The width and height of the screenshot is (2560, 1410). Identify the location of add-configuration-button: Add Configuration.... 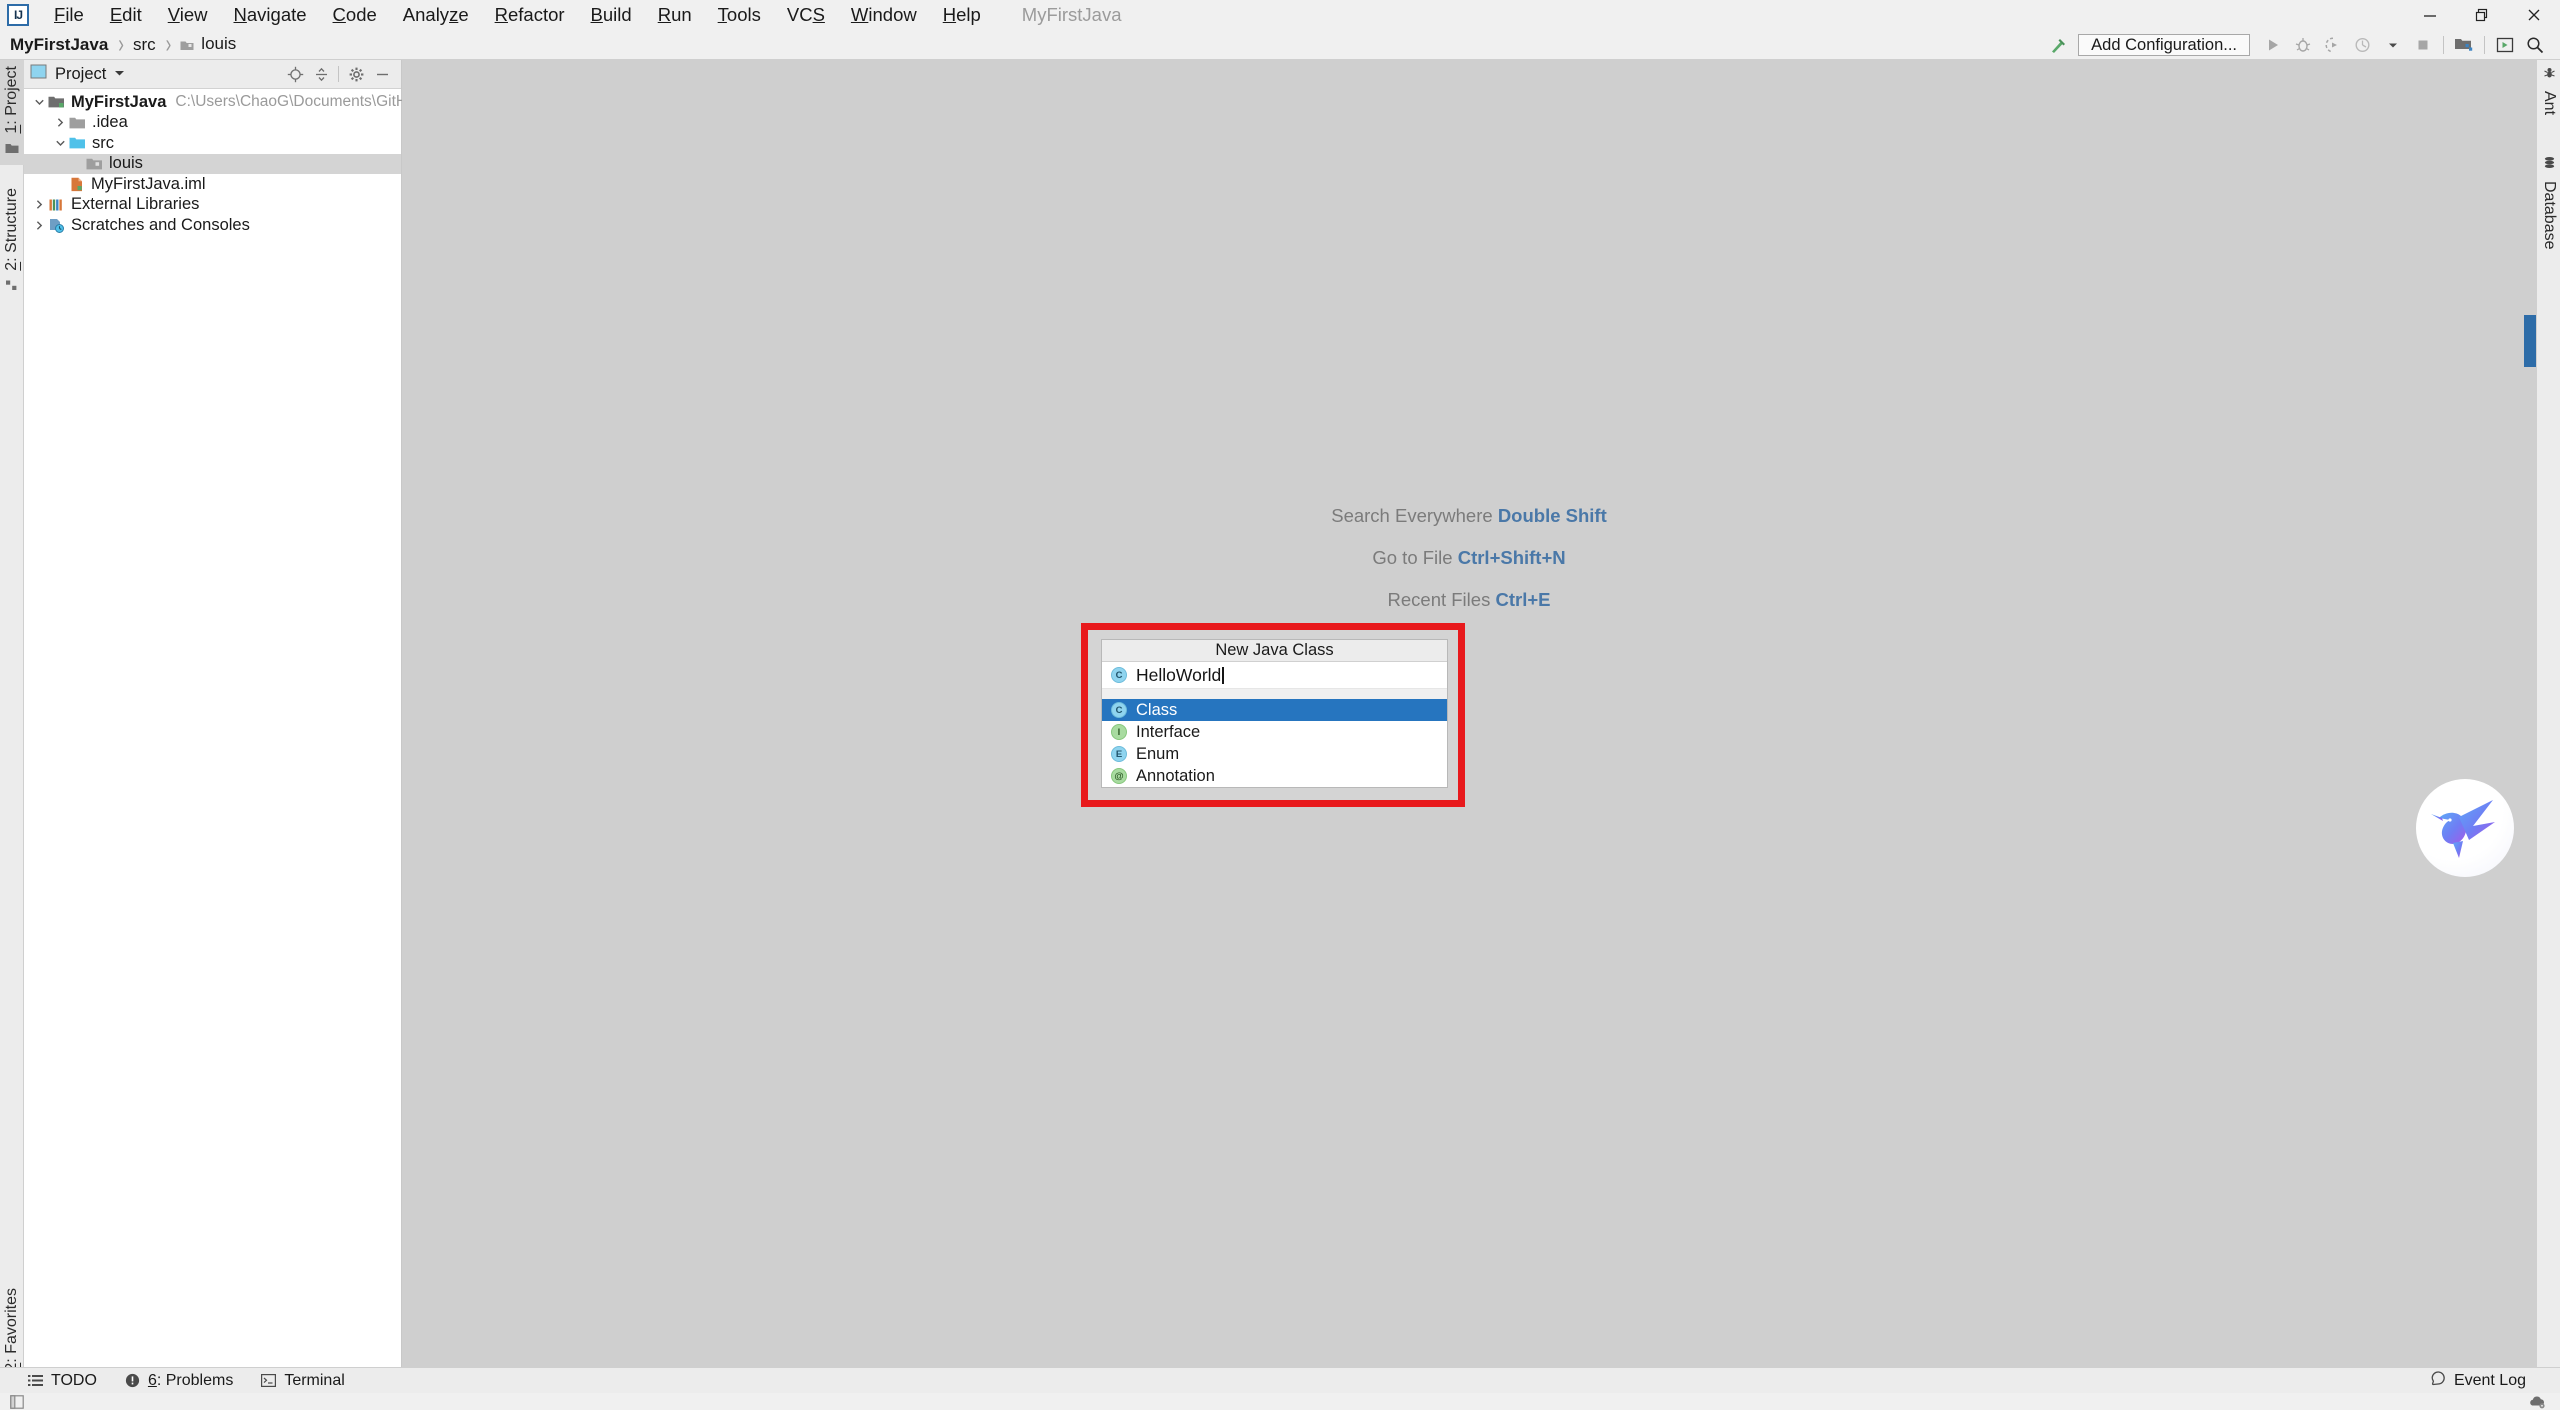
(2164, 45).